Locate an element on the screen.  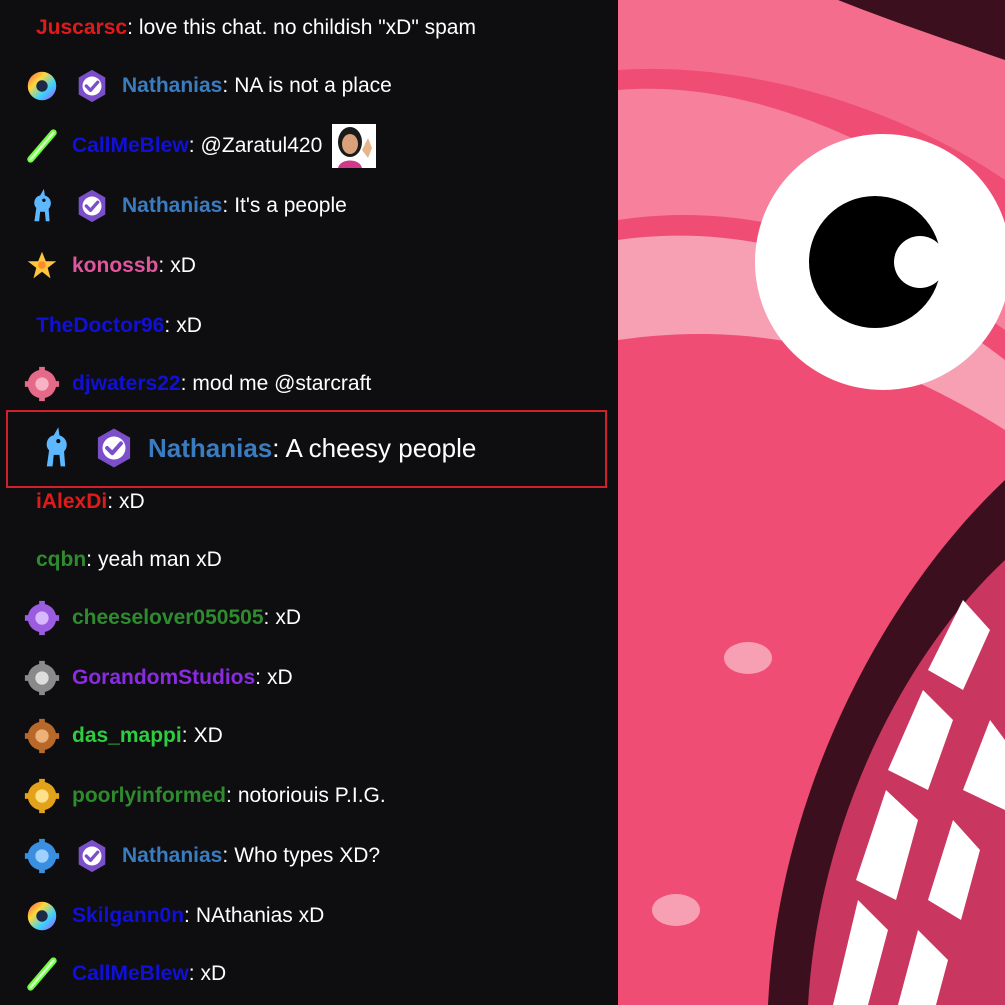
chat-message: TheDoctor96: xD is located at coordinates (305, 326).